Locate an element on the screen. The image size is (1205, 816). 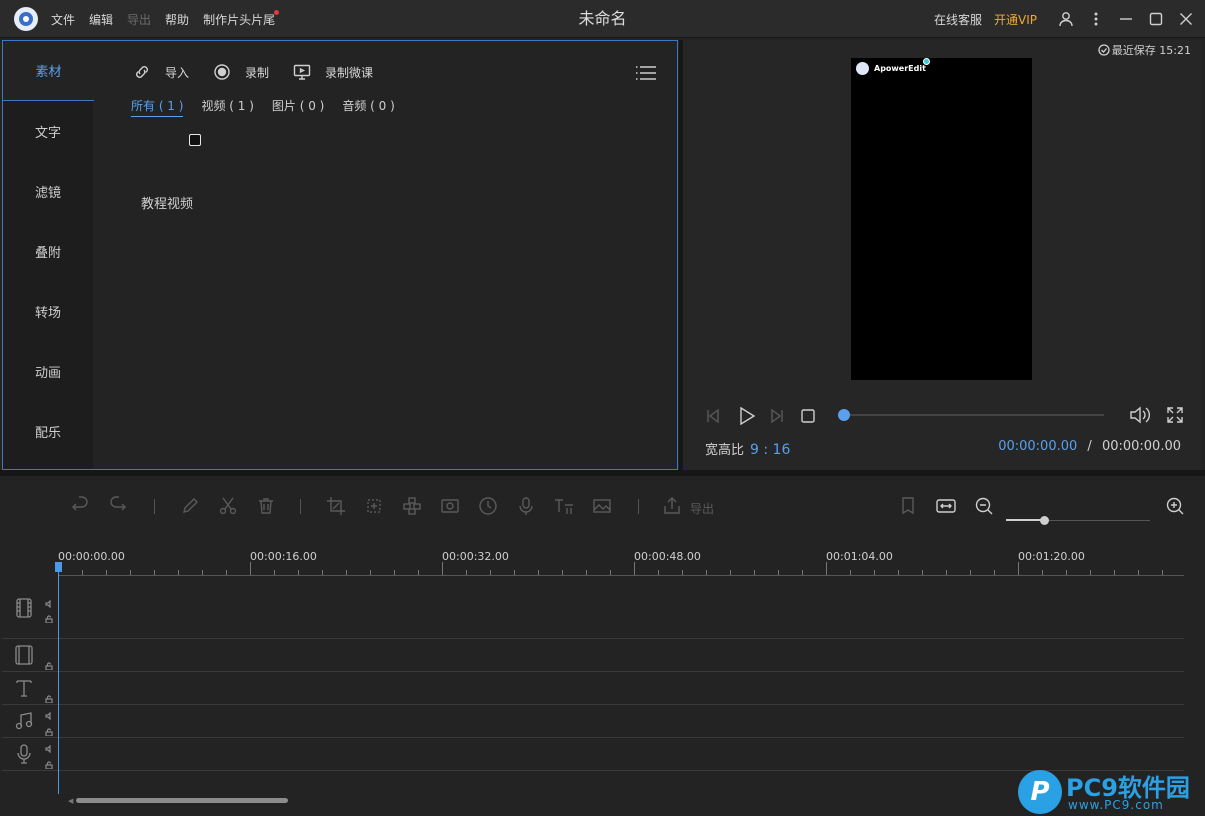
timeline-toolbar: 导出 is located at coordinates (601, 507).